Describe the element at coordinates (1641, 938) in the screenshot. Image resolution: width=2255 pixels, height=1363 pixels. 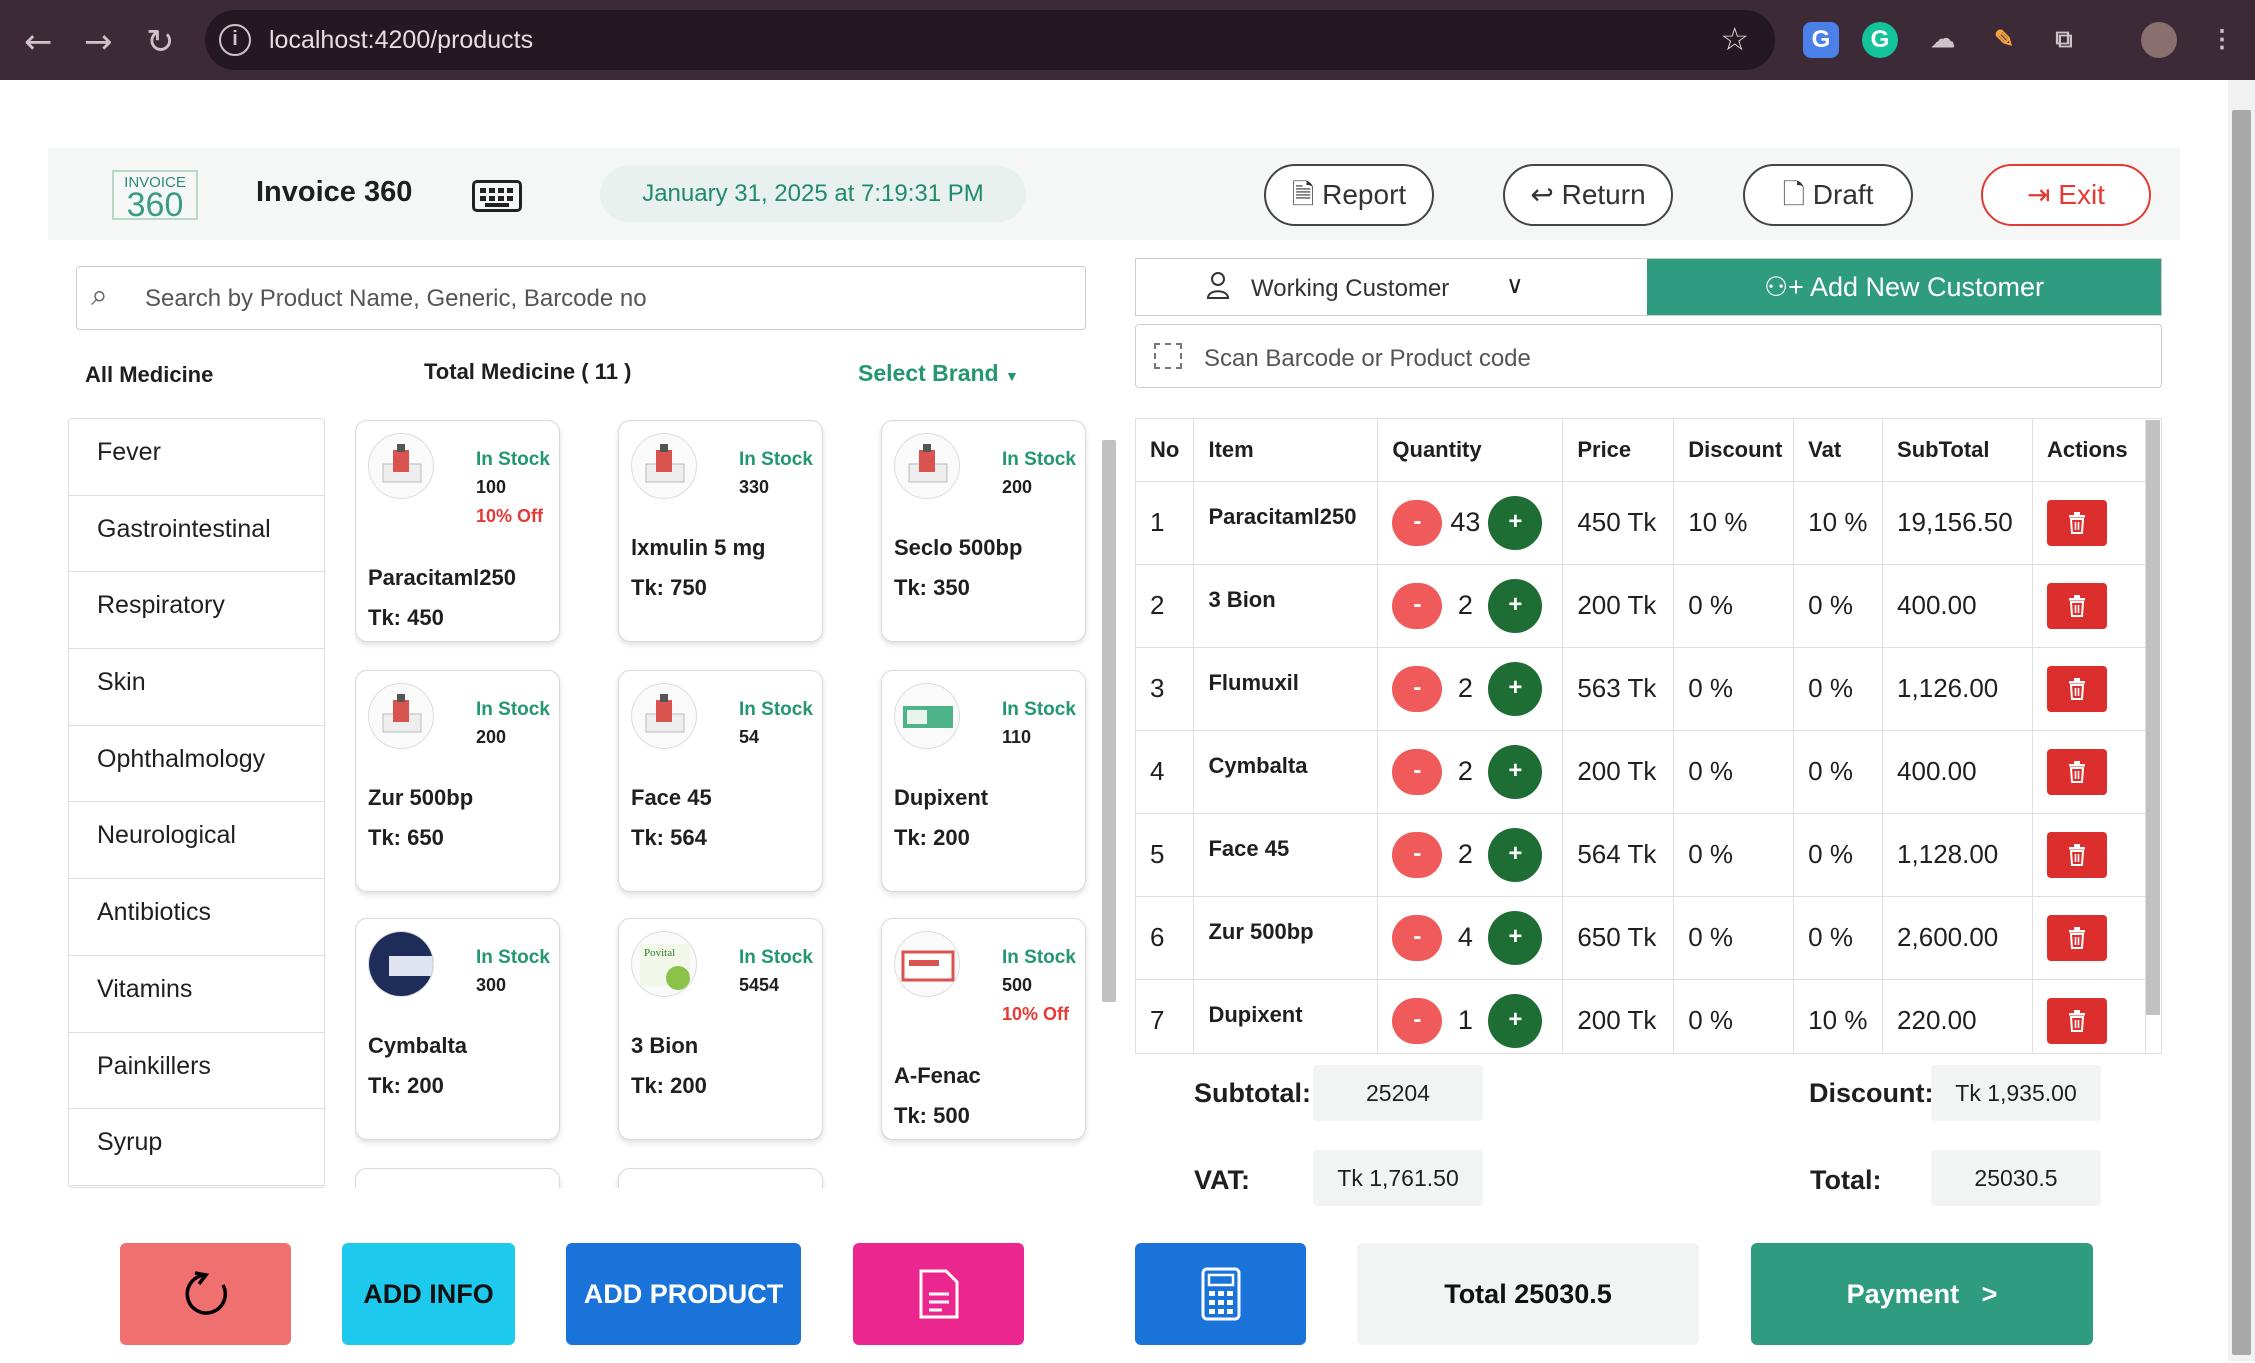
I see `table-row: 6 Zur 500bp -4 + 650 Tk 0 % 0 % 2,600.00` at that location.